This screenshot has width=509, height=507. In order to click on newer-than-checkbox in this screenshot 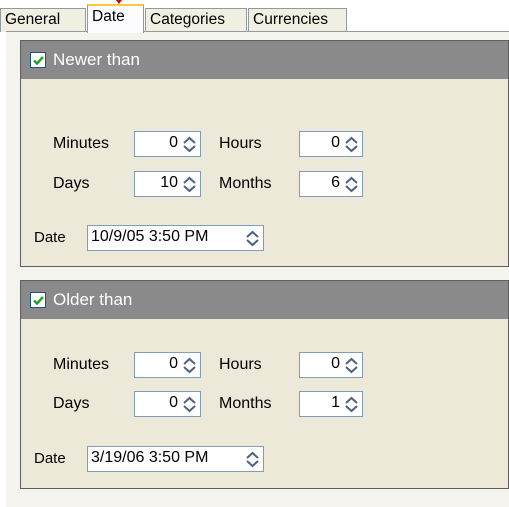, I will do `click(38, 60)`.